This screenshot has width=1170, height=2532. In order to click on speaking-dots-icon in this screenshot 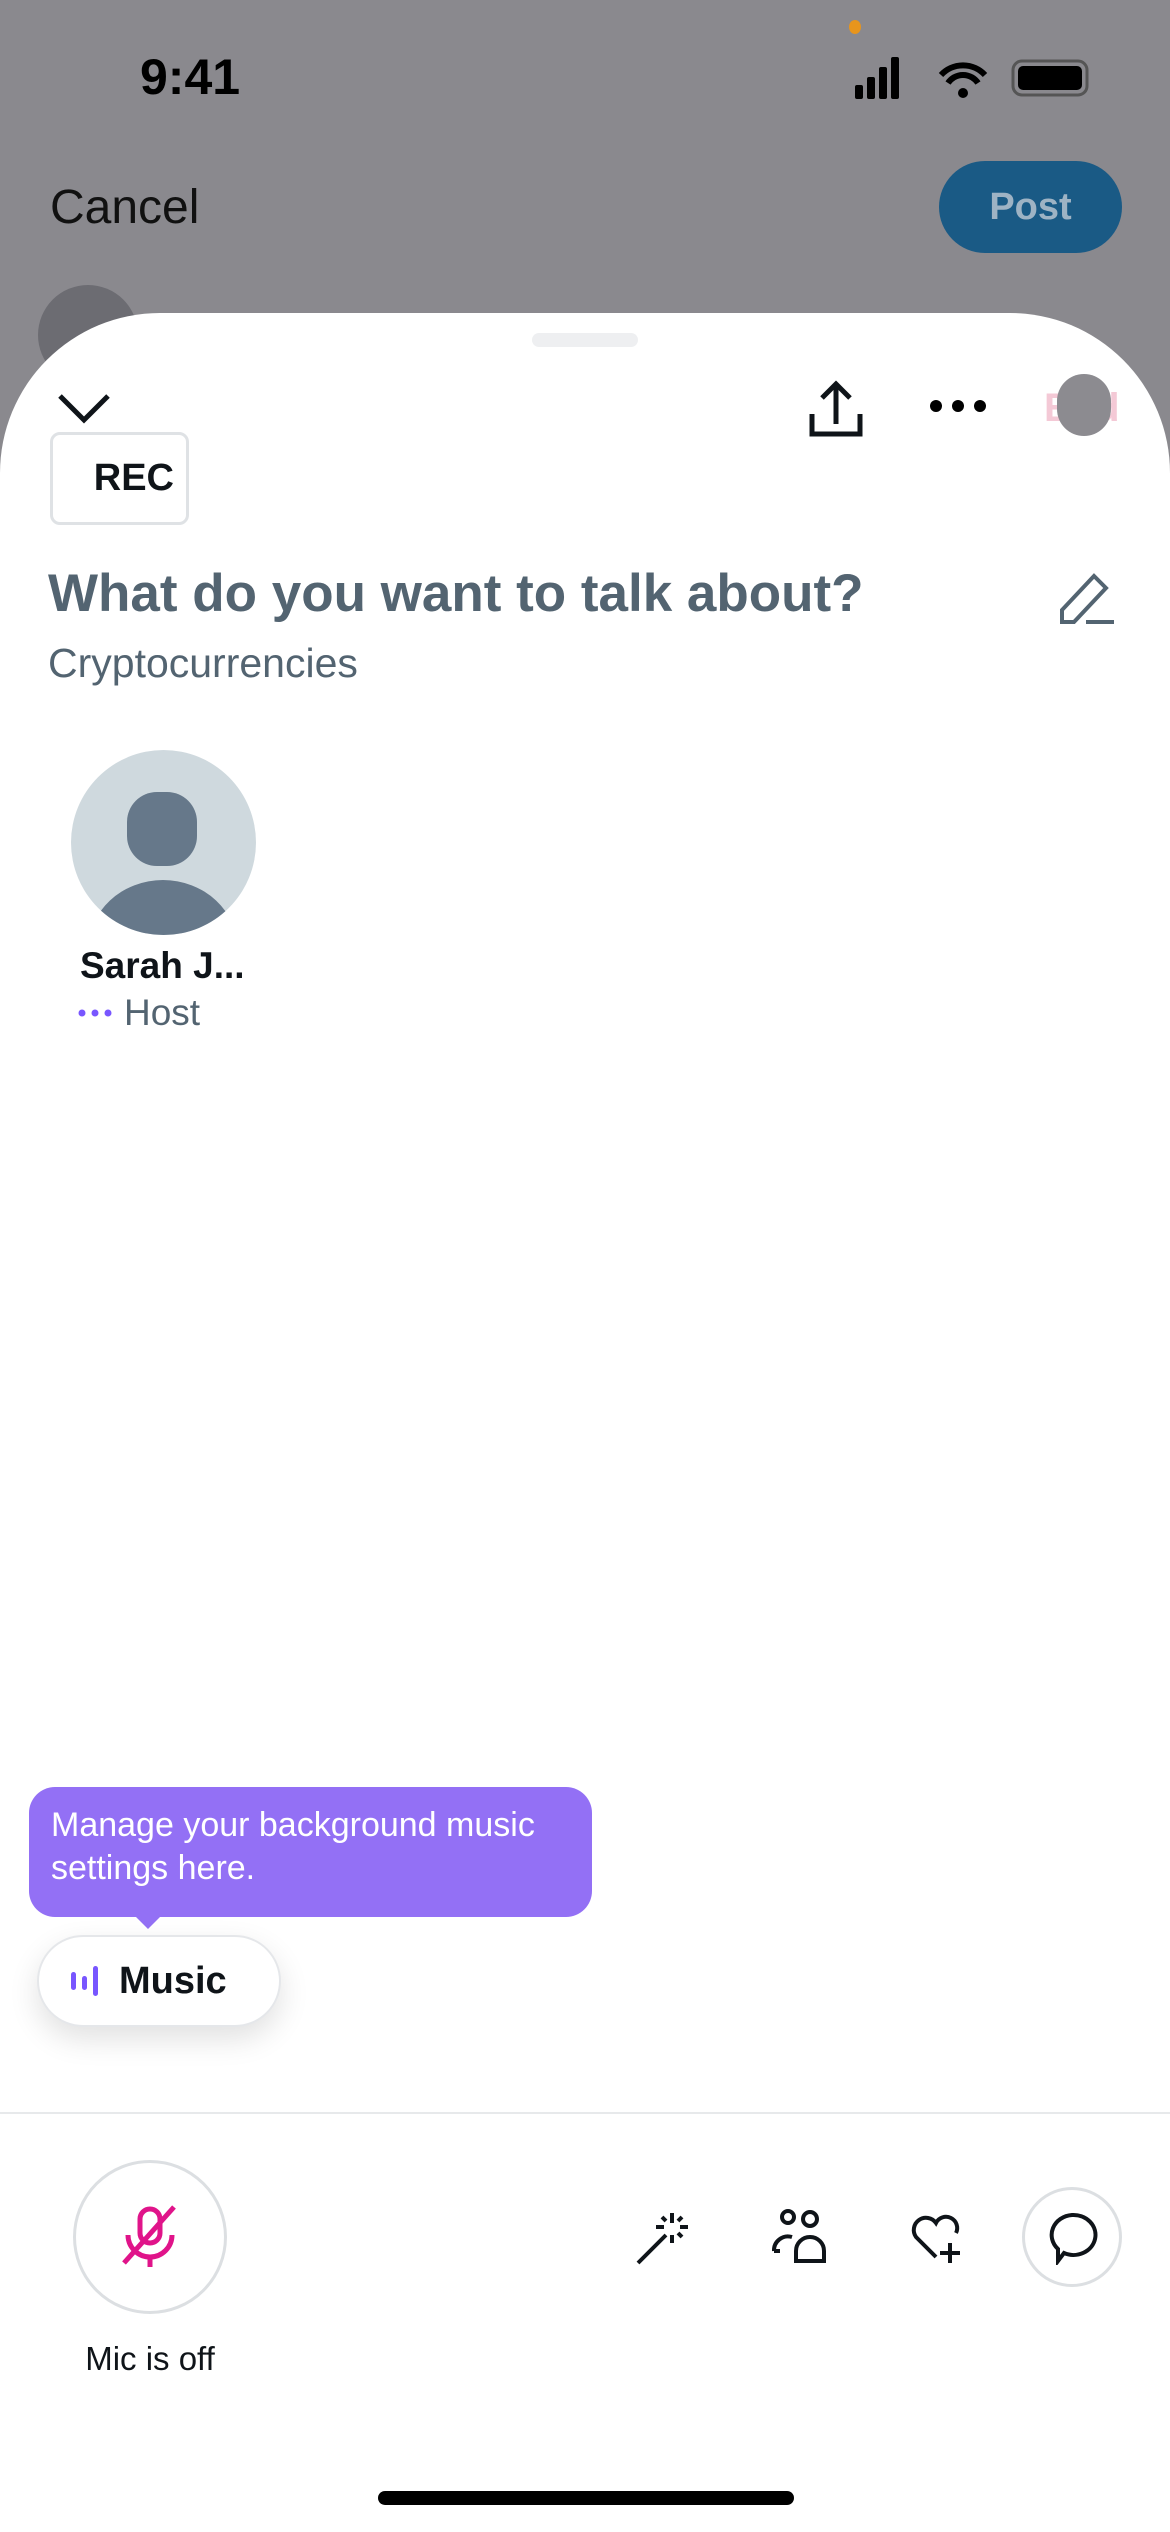, I will do `click(95, 1013)`.